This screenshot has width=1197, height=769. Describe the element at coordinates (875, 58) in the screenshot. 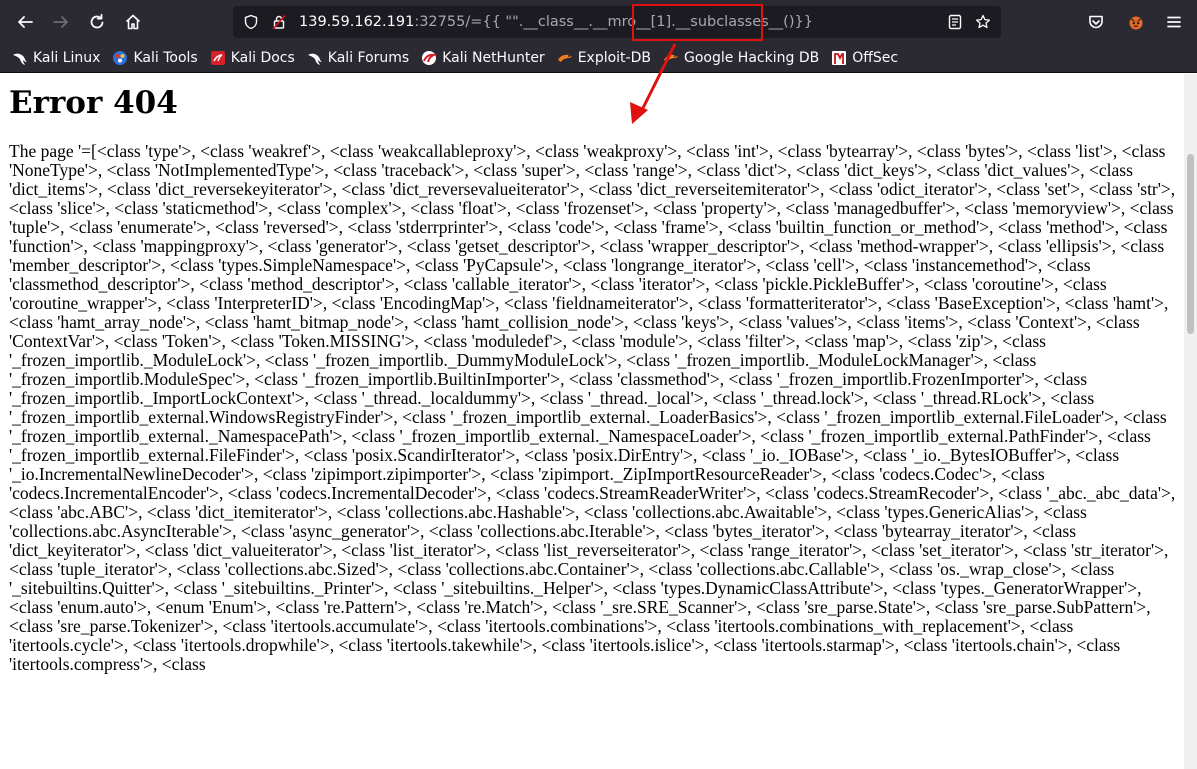

I see `bookmark-label: OffSec` at that location.